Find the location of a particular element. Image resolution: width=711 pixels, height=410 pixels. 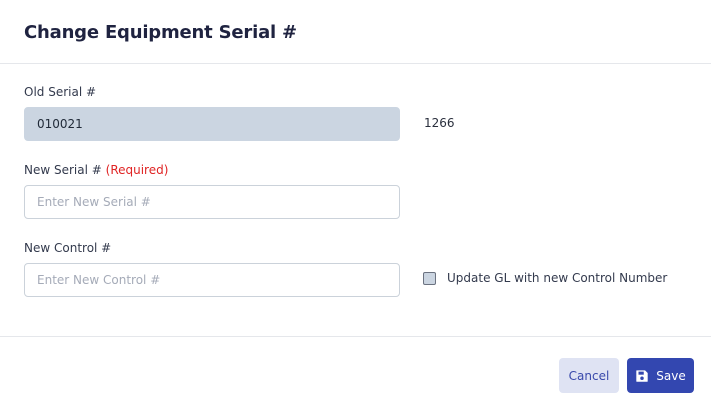

update-gl-option: Update GL with new Control Number is located at coordinates (545, 278).